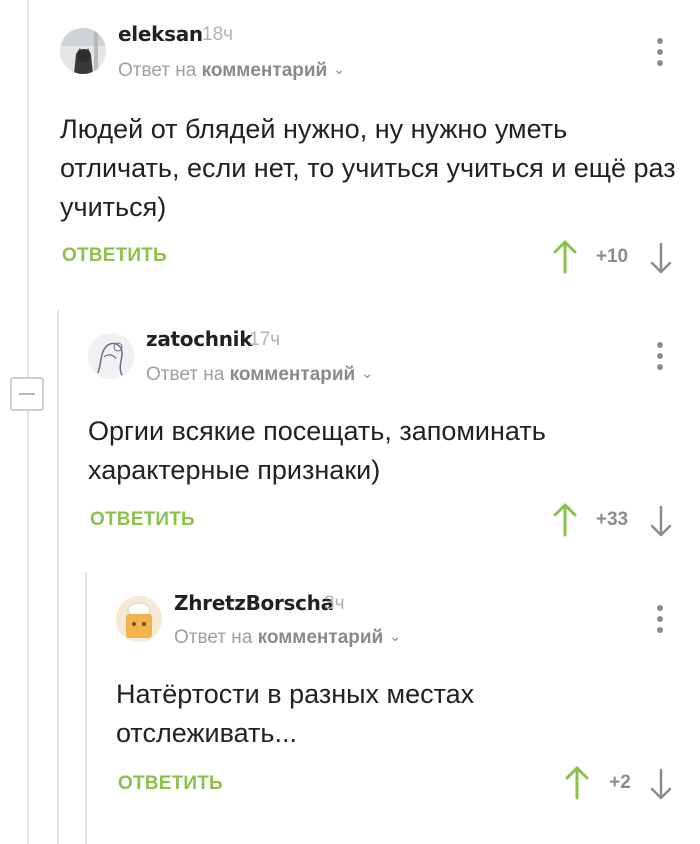 The height and width of the screenshot is (844, 700). I want to click on comment-time: 3ч, so click(334, 603).